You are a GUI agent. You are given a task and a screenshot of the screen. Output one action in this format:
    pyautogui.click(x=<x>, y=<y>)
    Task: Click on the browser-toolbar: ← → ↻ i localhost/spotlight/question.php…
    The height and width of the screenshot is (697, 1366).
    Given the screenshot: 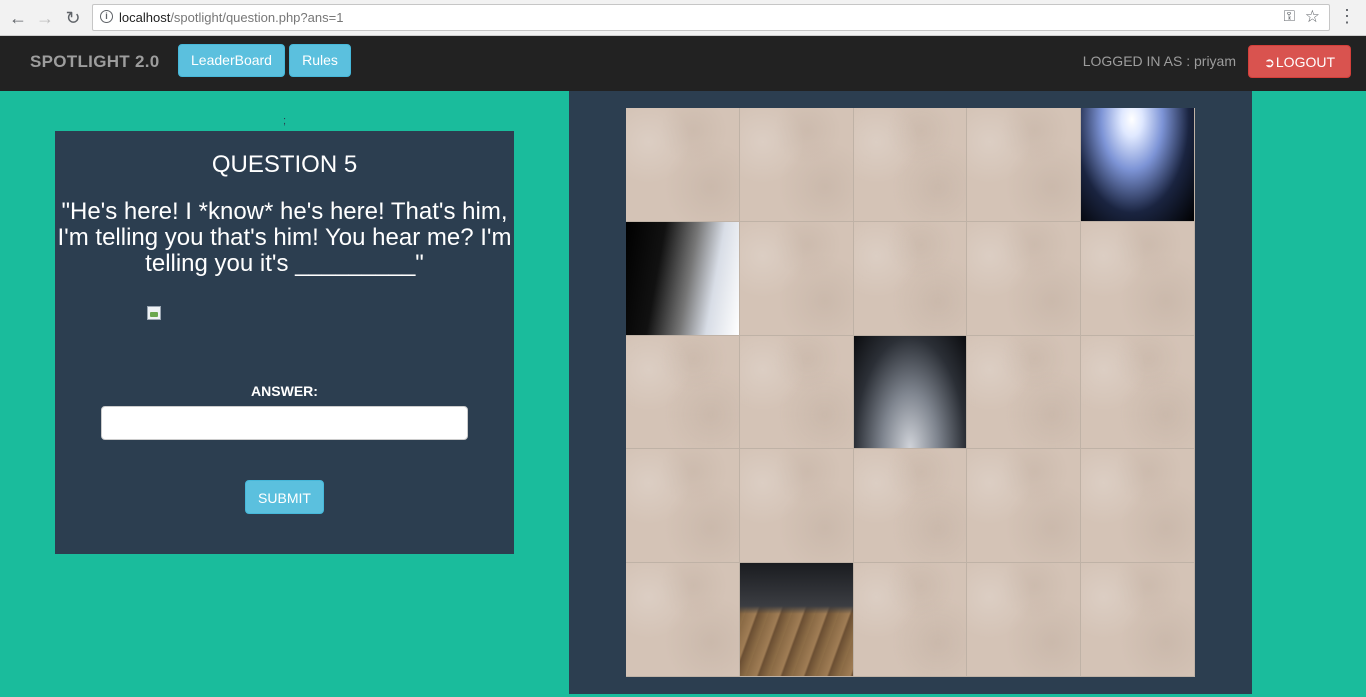 What is the action you would take?
    pyautogui.click(x=683, y=18)
    